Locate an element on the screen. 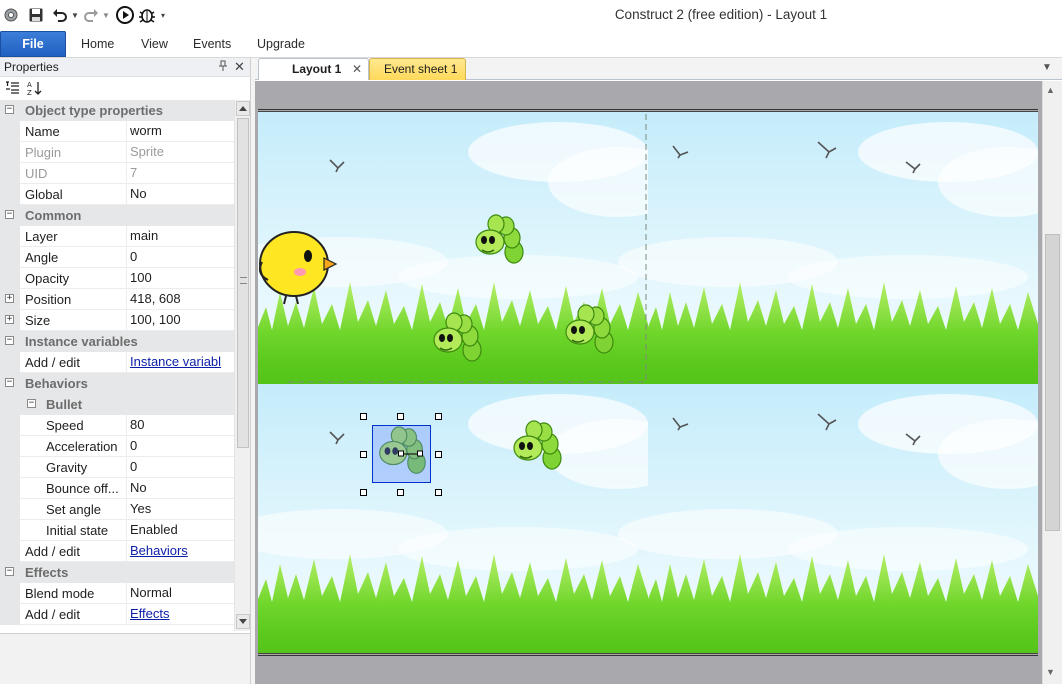  property-row: Speed 80 is located at coordinates (117, 425).